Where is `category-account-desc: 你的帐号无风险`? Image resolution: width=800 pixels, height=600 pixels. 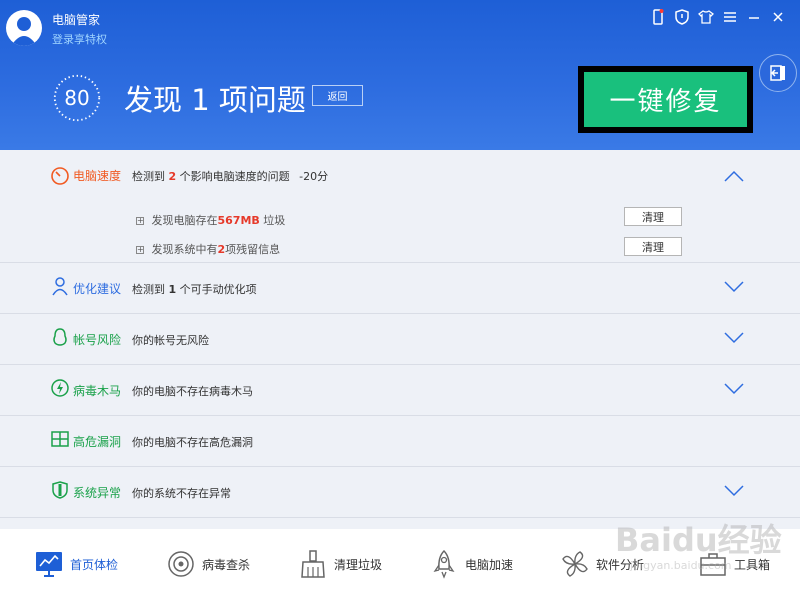 category-account-desc: 你的帐号无风险 is located at coordinates (170, 340).